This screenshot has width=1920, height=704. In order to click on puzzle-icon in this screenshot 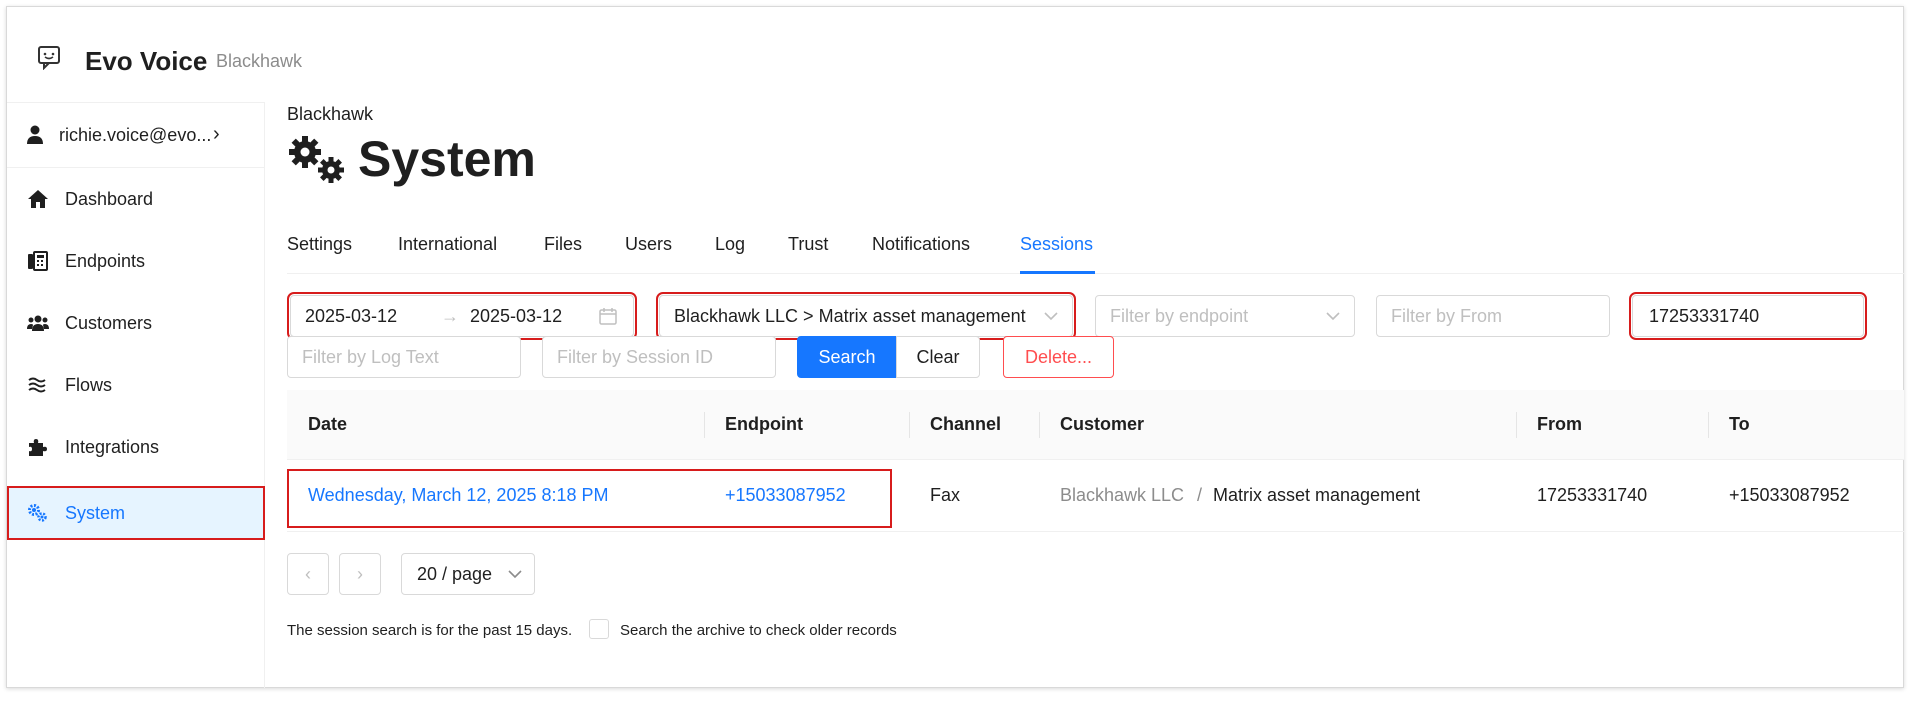, I will do `click(38, 447)`.